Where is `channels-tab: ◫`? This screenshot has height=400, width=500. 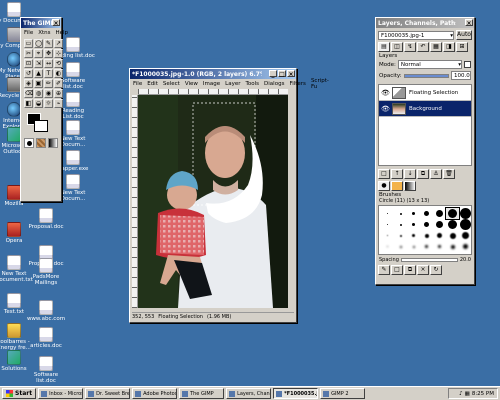 channels-tab: ◫ is located at coordinates (397, 47).